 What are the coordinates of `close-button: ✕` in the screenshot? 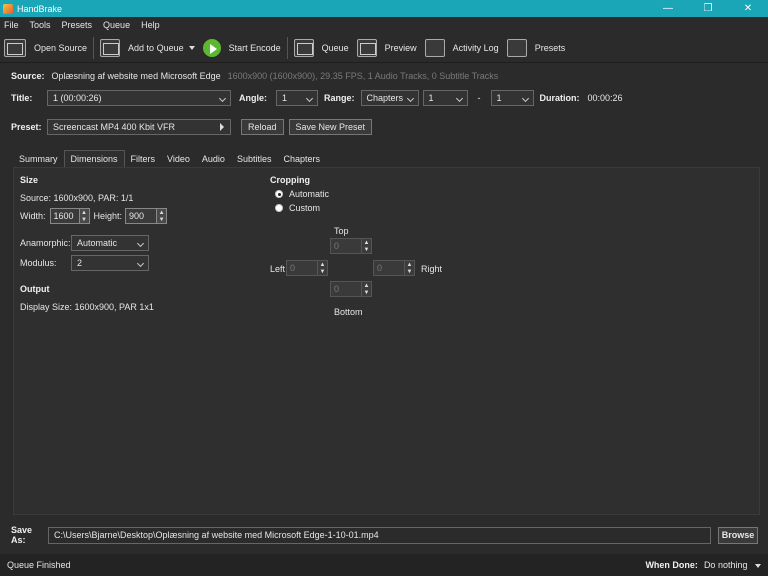 It's located at (748, 8).